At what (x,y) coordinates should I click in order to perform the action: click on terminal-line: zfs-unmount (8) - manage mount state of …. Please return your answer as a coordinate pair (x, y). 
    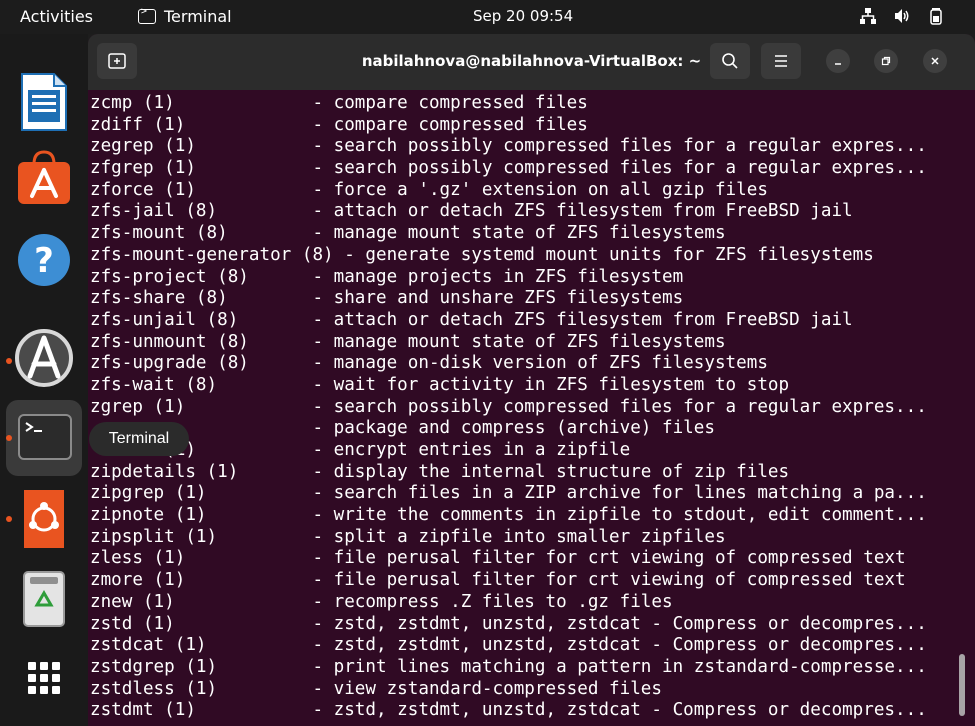
    Looking at the image, I should click on (408, 341).